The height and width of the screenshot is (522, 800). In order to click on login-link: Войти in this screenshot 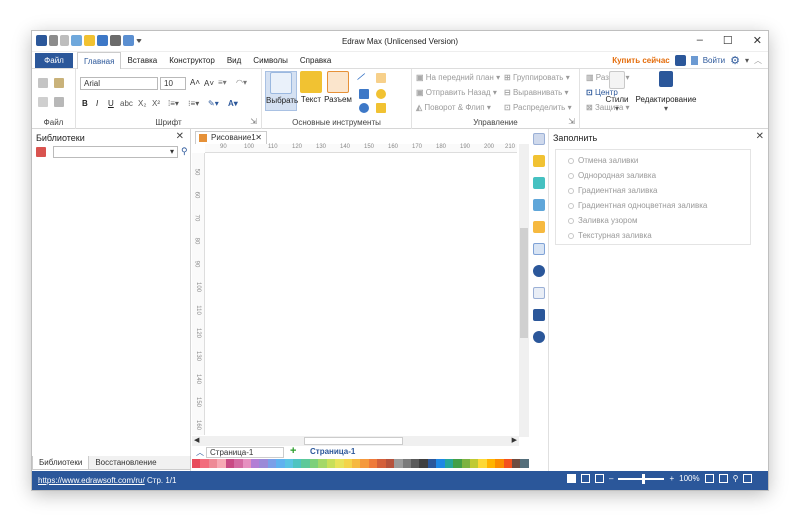, I will do `click(714, 60)`.